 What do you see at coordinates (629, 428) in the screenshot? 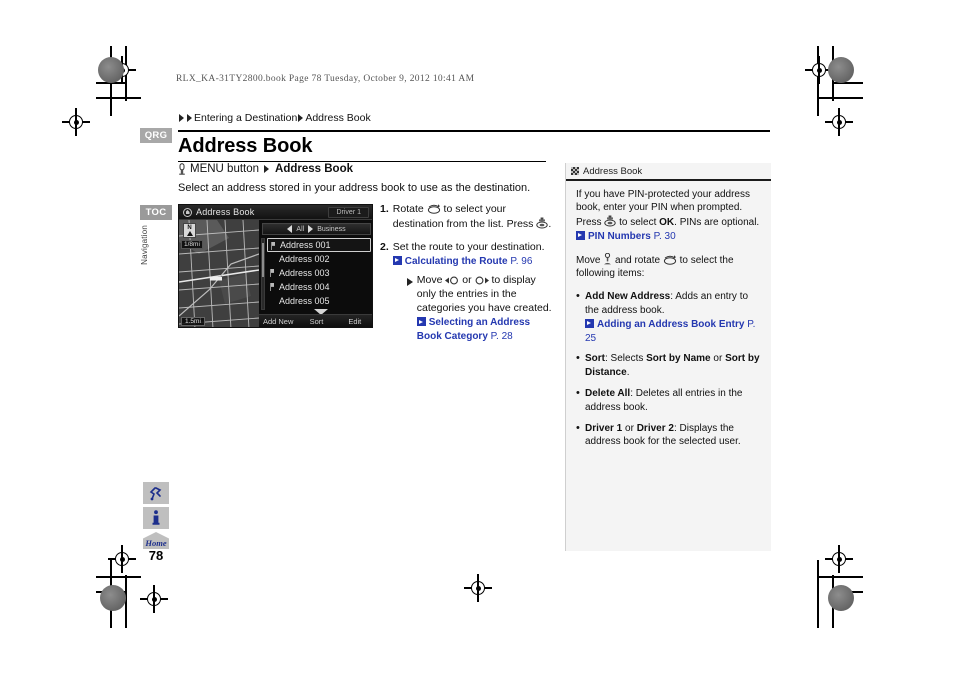
I see `item-mid: or` at bounding box center [629, 428].